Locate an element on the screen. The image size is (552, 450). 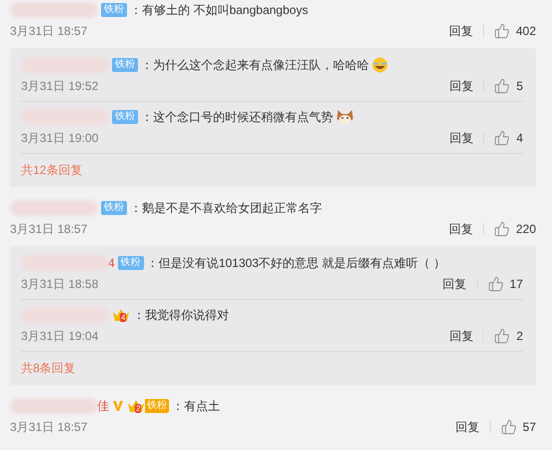
comment-time: 3月31日 18:58 is located at coordinates (59, 284).